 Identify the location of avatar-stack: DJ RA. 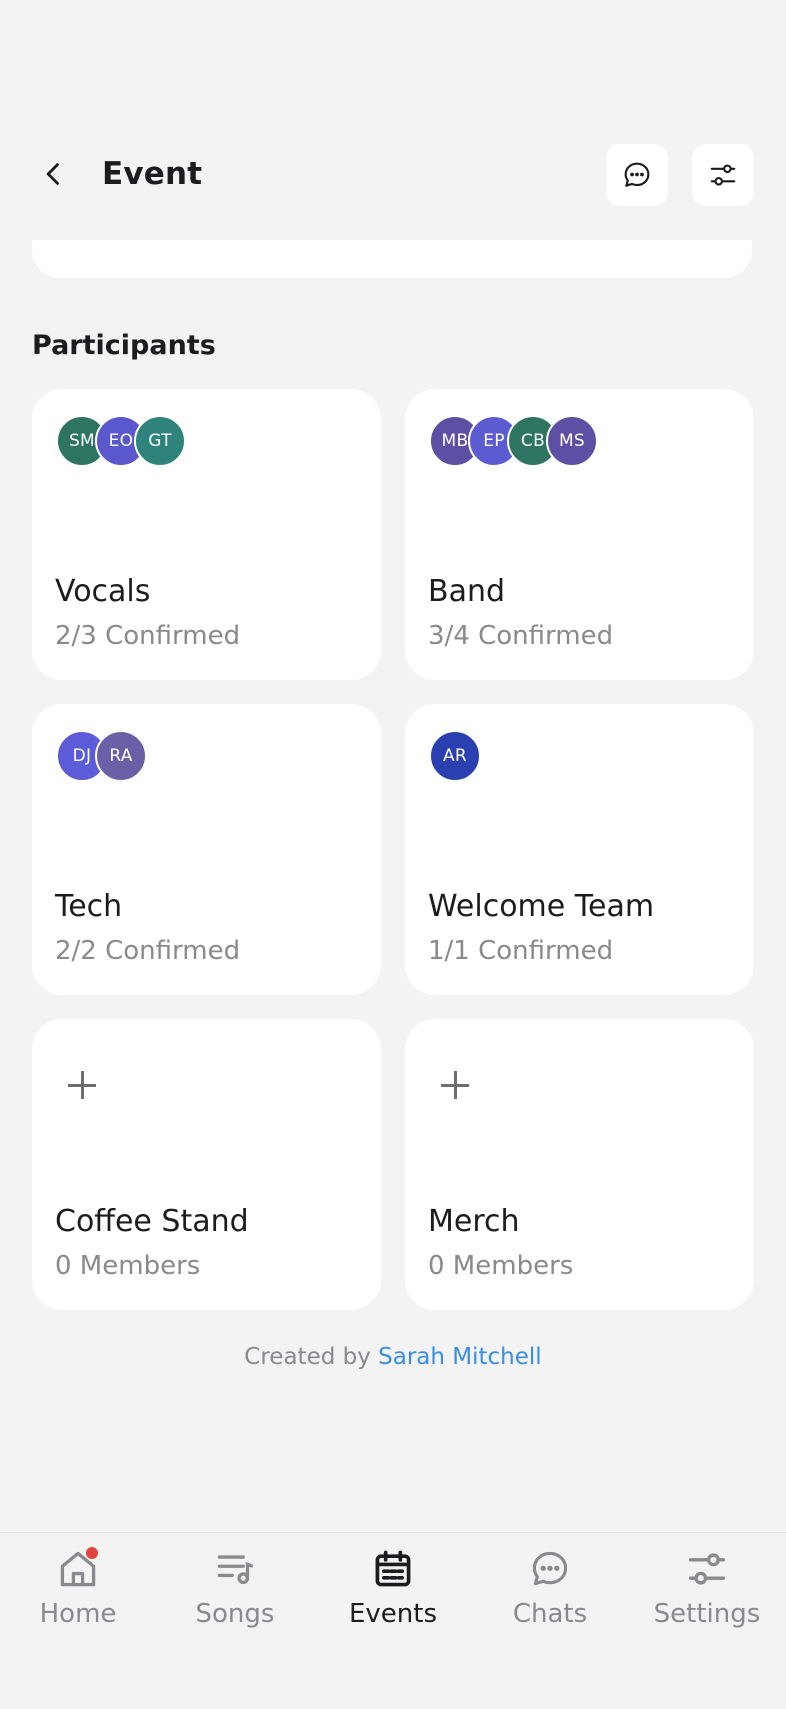
(101, 756).